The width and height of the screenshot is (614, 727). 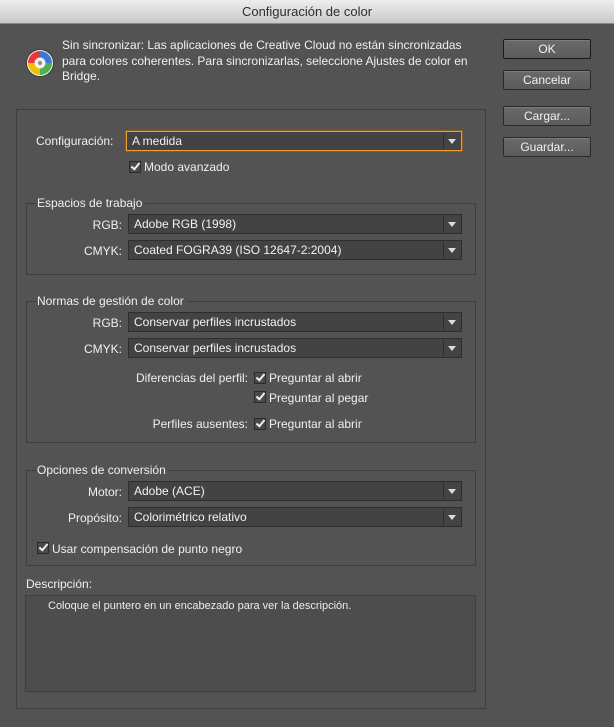 I want to click on mismatch-ask-open-checkbox, so click(x=260, y=378).